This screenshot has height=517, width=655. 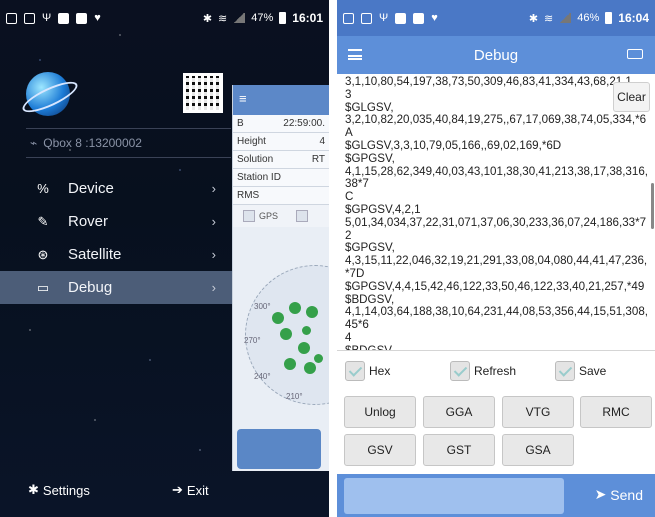 I want to click on device-connection: ⌁ Qbox 8 :13200002, so click(x=86, y=143).